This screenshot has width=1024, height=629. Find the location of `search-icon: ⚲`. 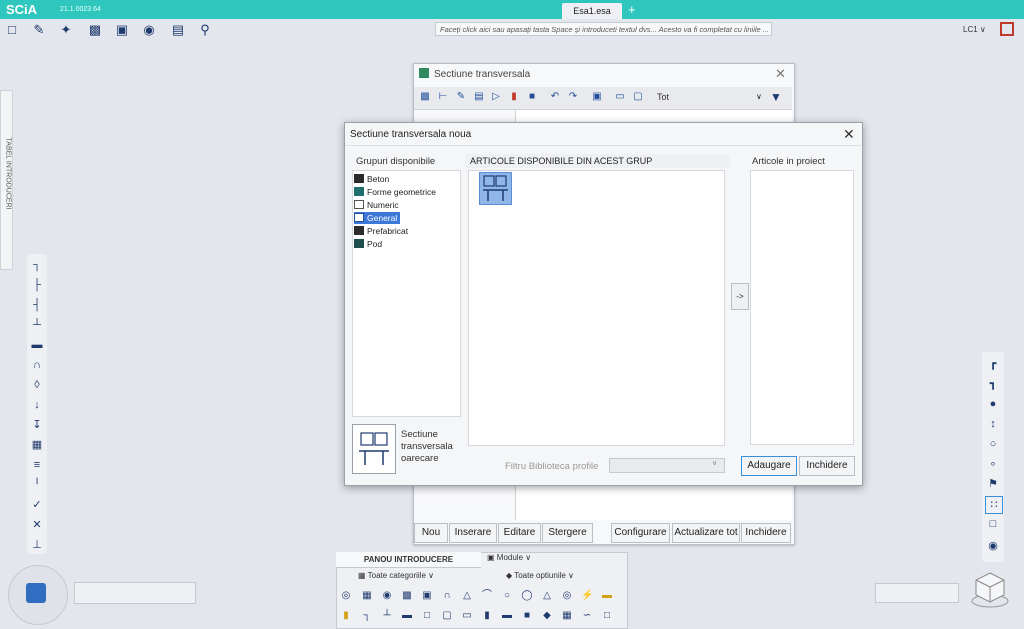

search-icon: ⚲ is located at coordinates (205, 30).